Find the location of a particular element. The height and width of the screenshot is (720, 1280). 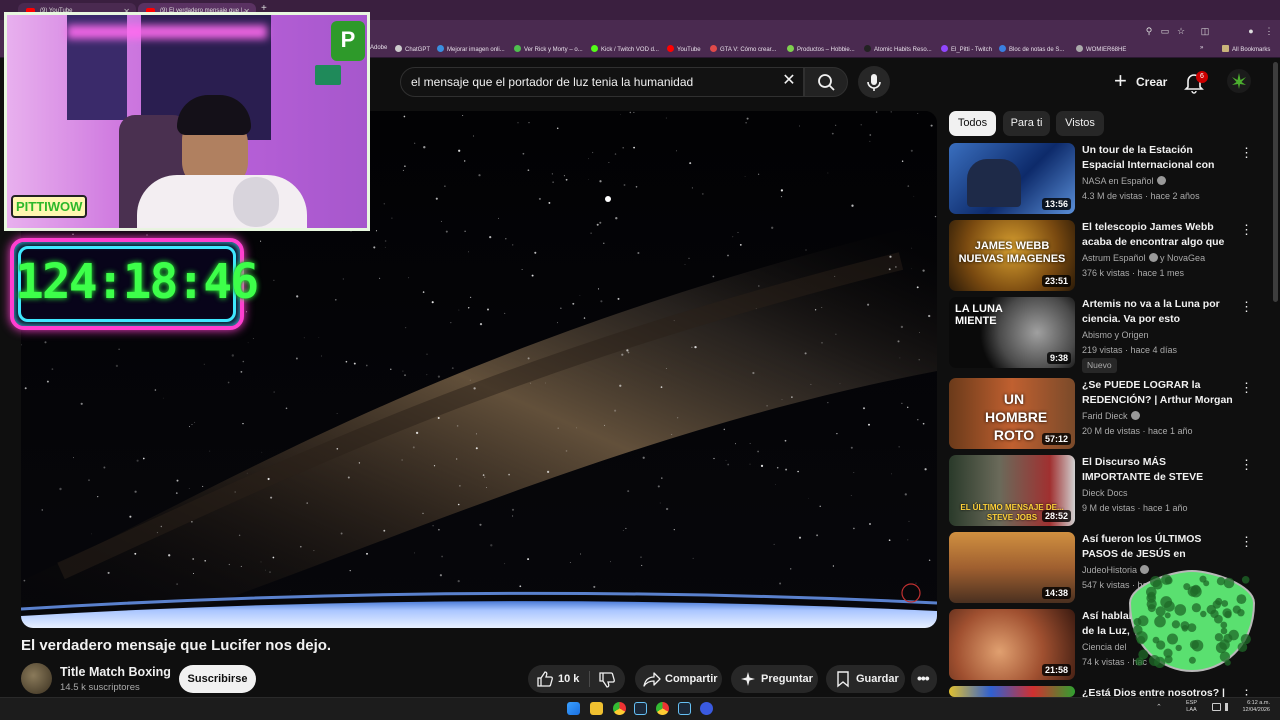

app-icon is located at coordinates (706, 708).